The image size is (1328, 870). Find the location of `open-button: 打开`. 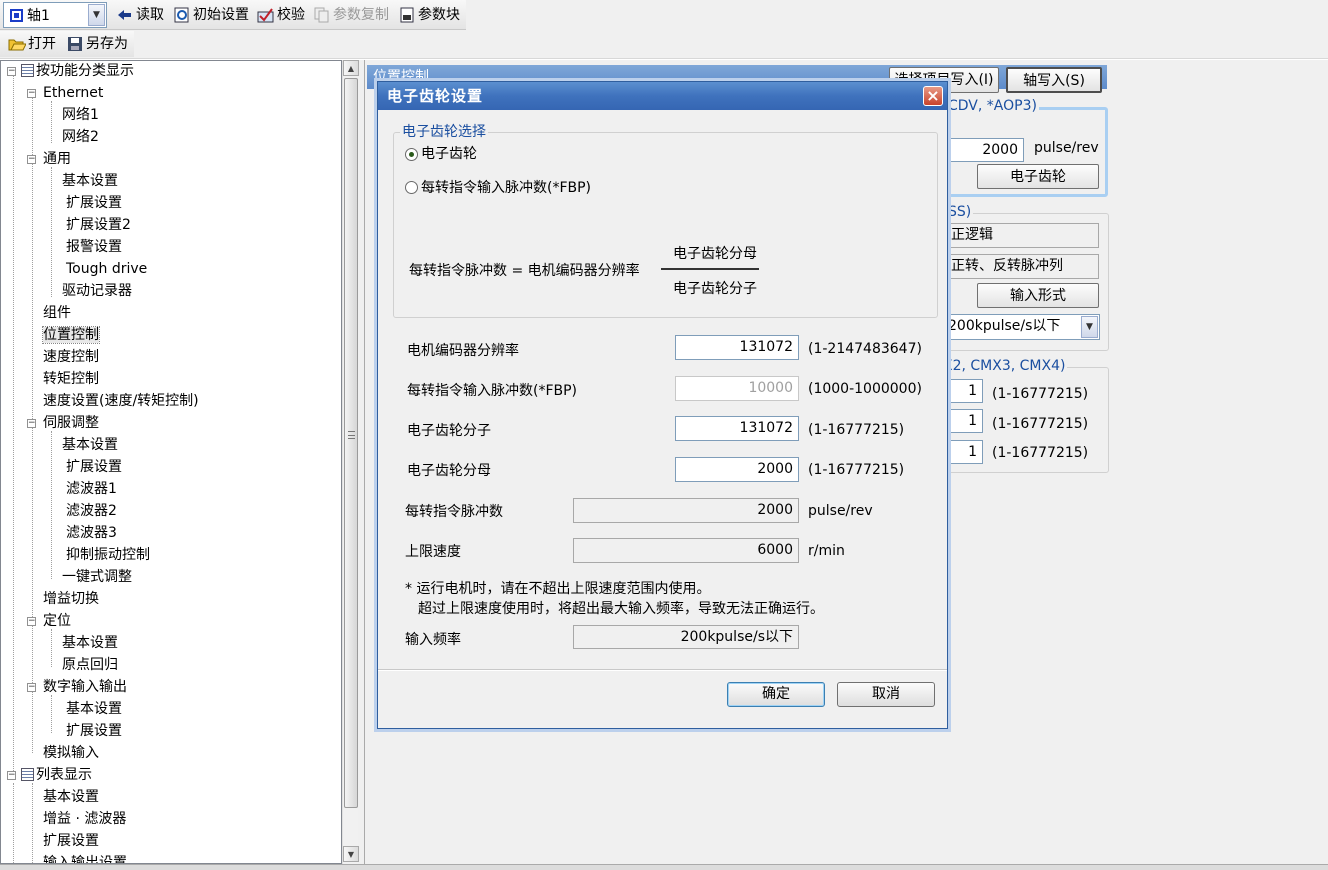

open-button: 打开 is located at coordinates (32, 44).